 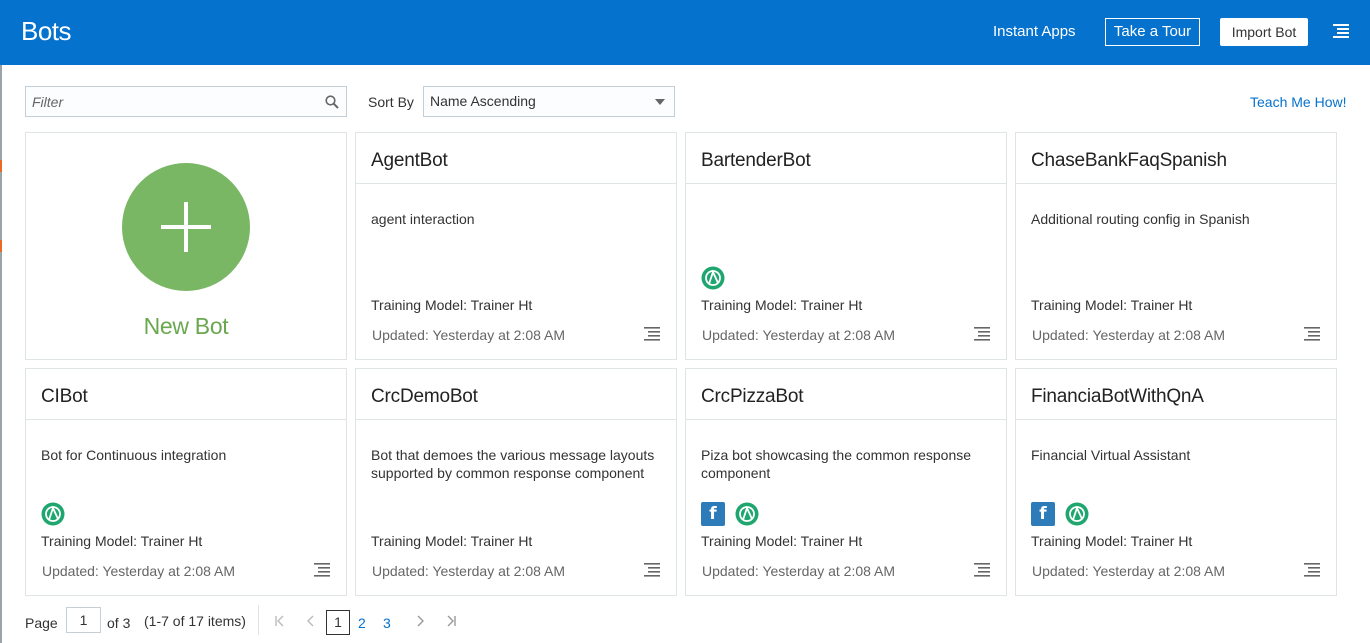 I want to click on last-page-icon, so click(x=451, y=621).